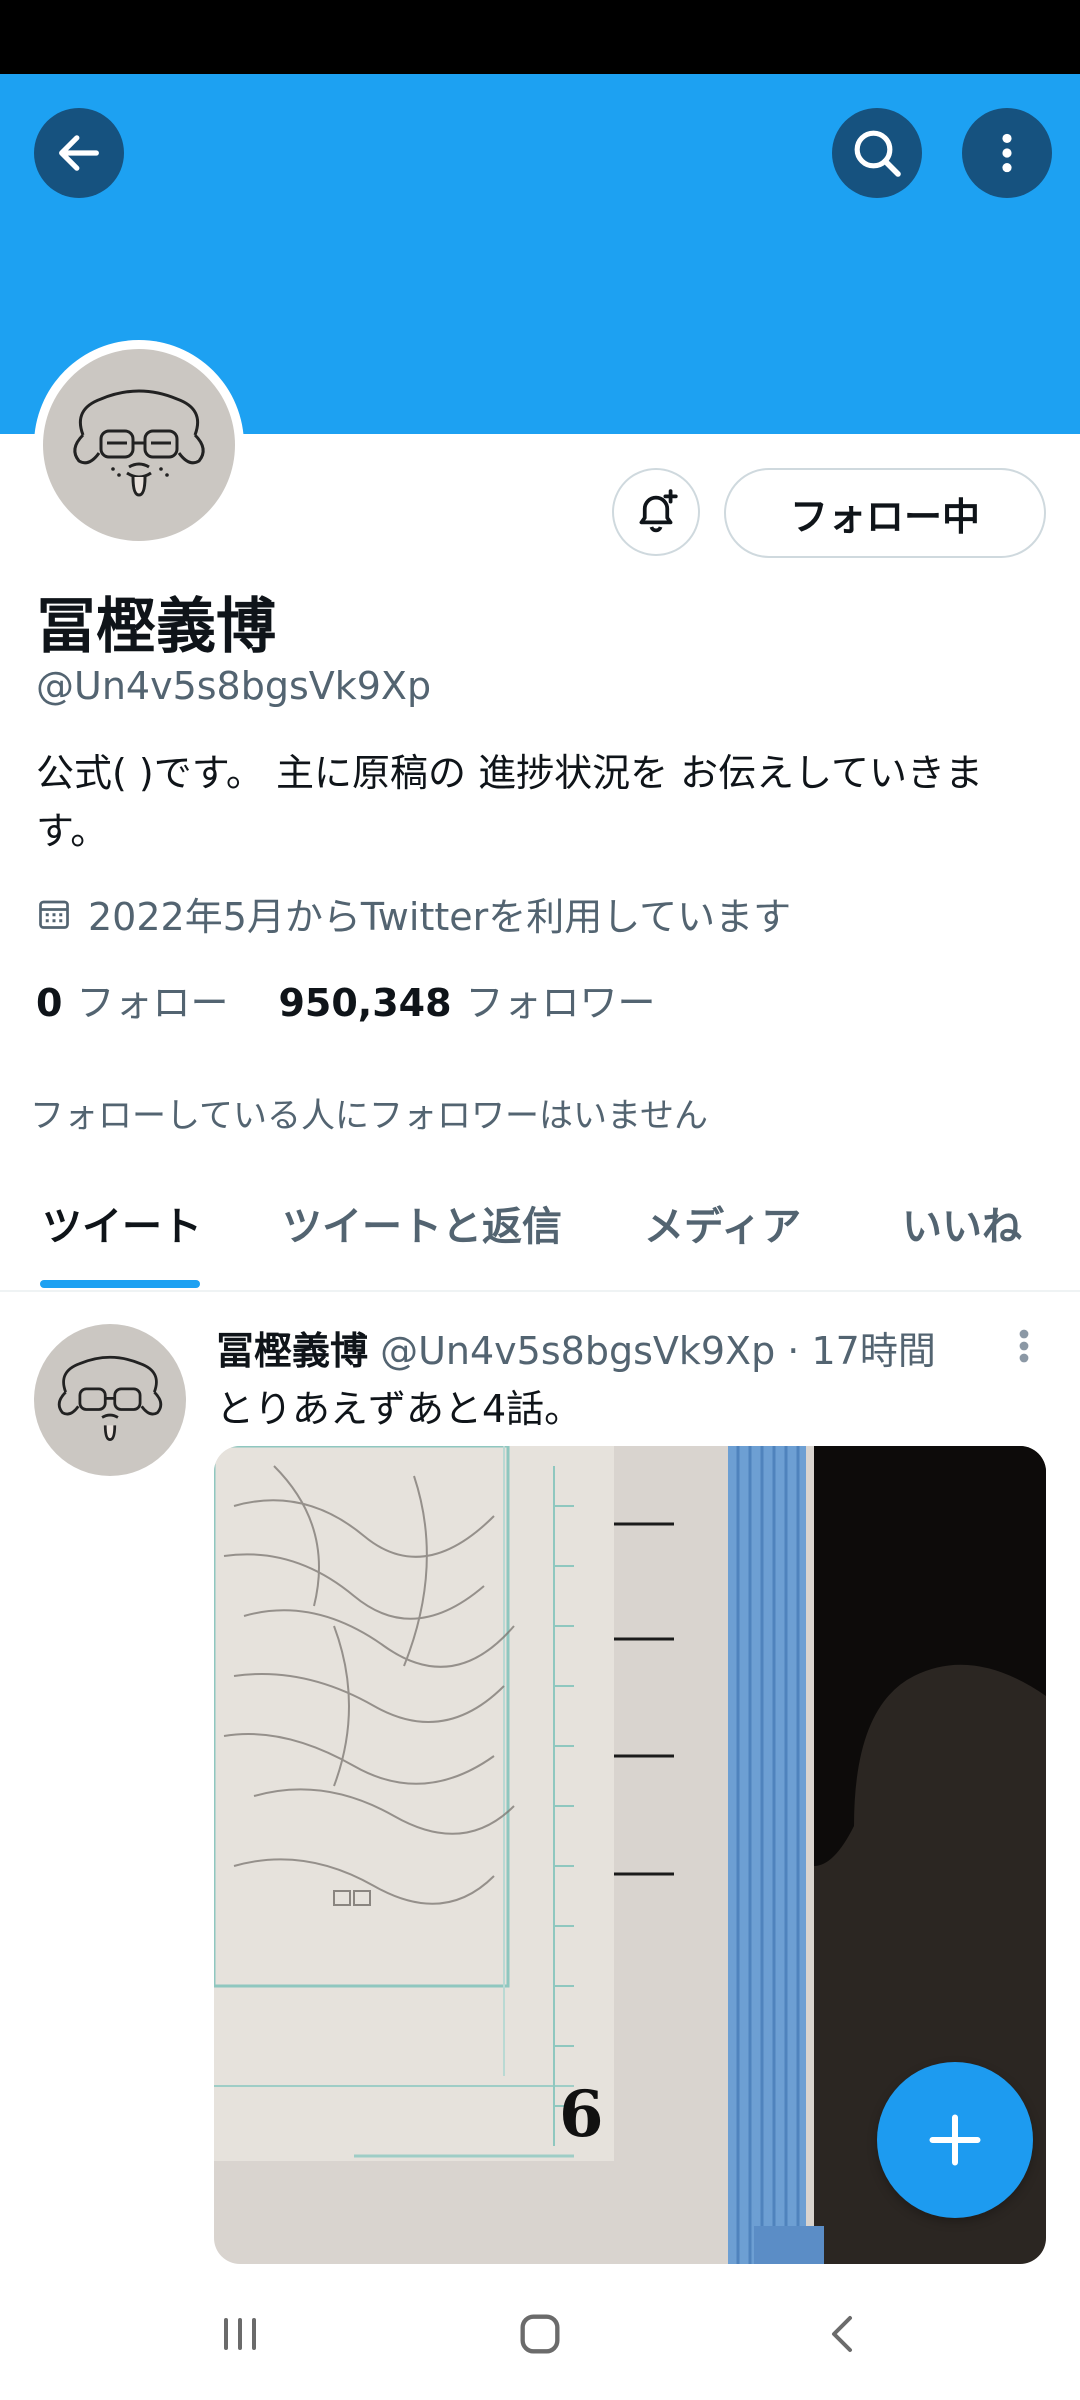  I want to click on plus-icon, so click(955, 2140).